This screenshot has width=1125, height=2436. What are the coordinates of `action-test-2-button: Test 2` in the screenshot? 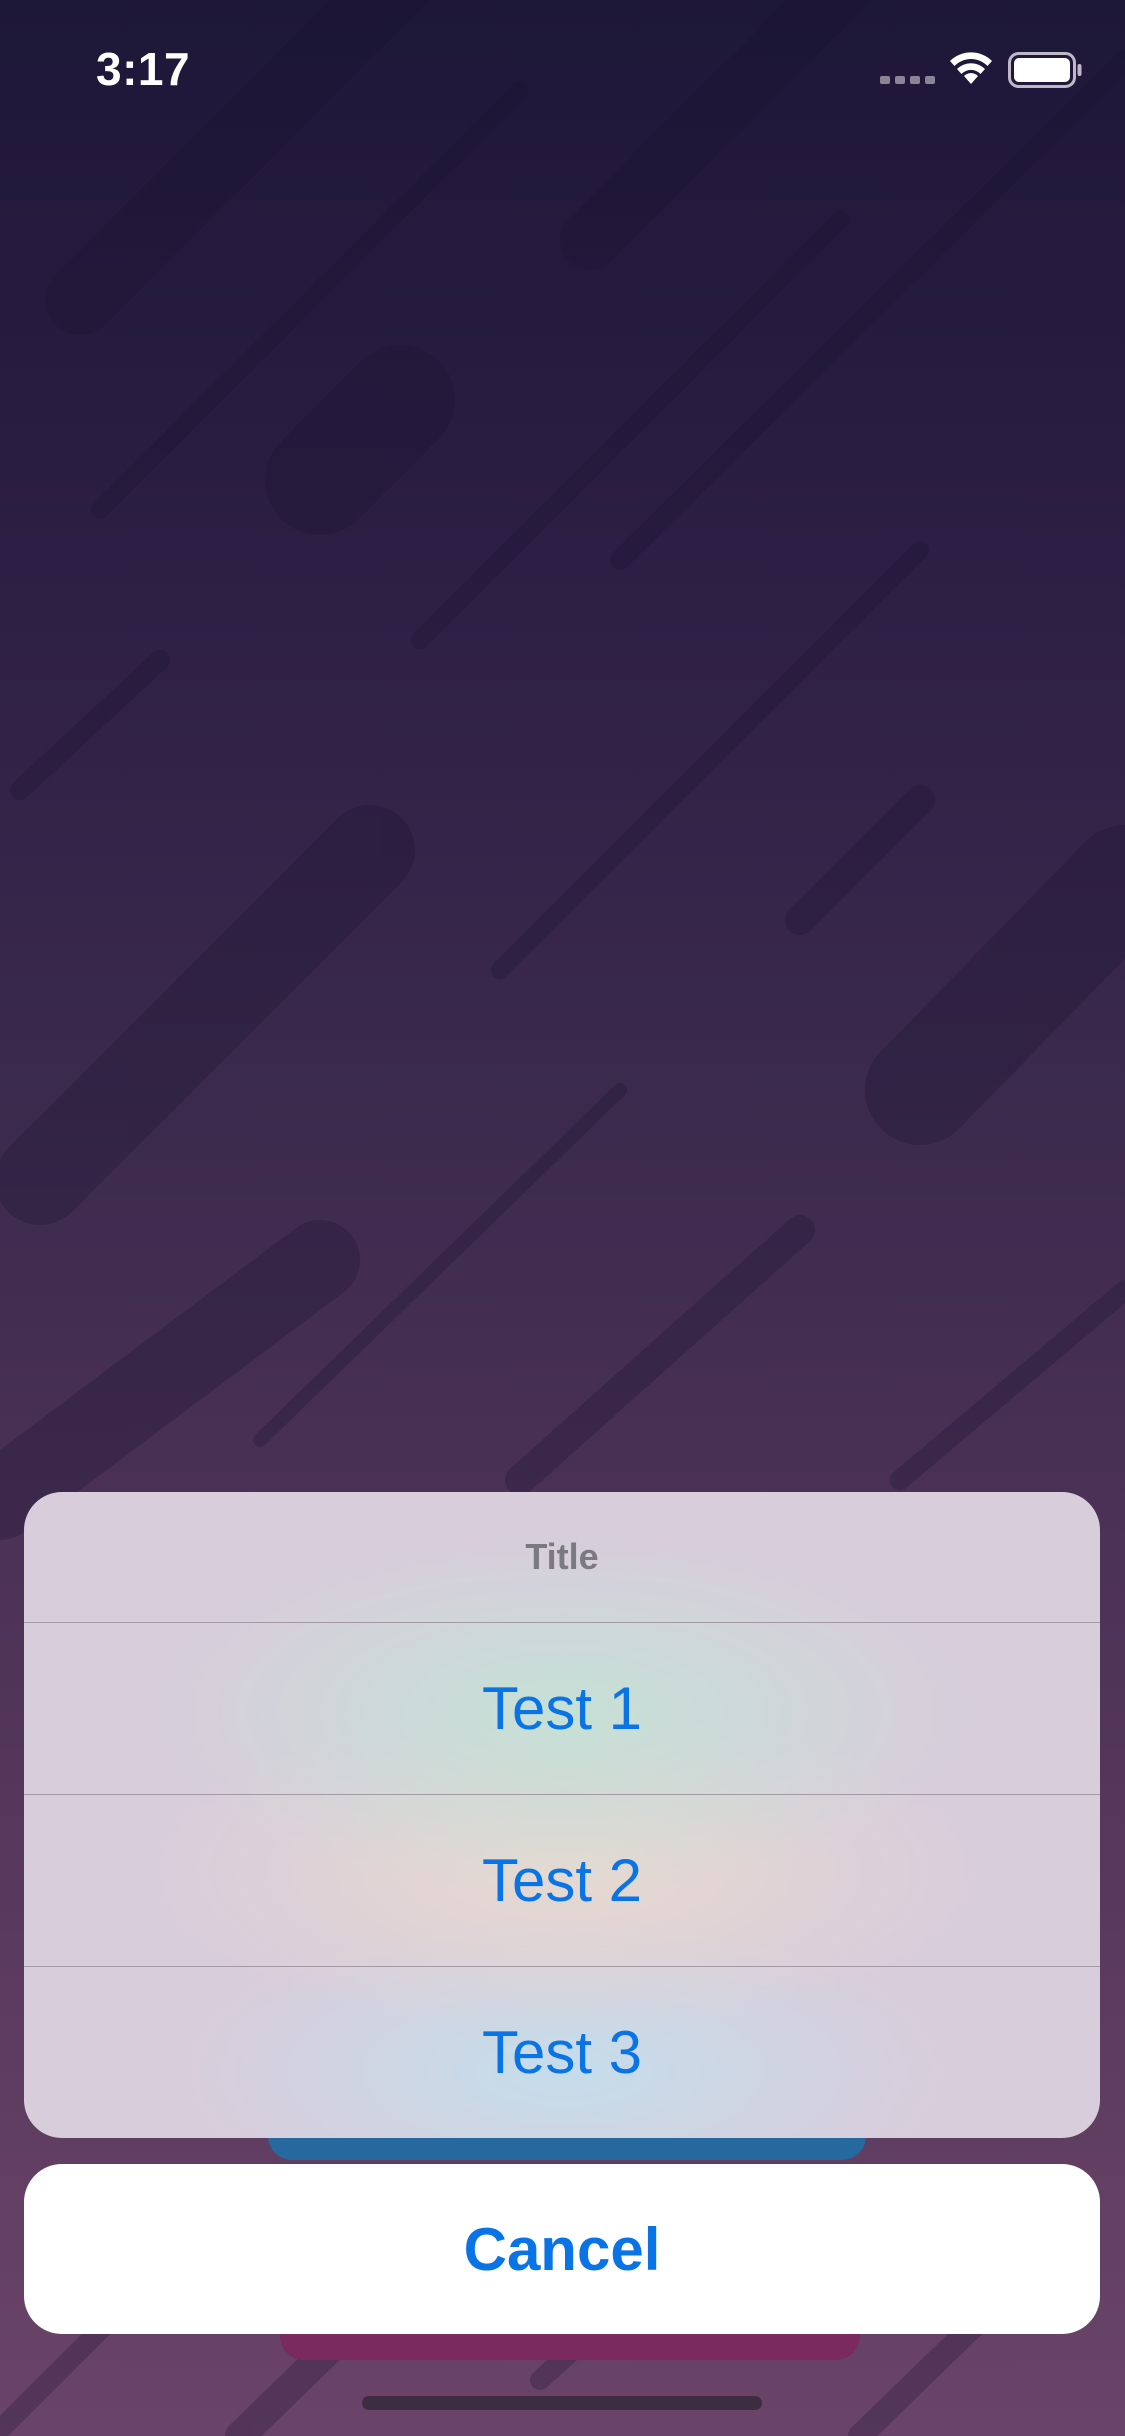 It's located at (562, 1880).